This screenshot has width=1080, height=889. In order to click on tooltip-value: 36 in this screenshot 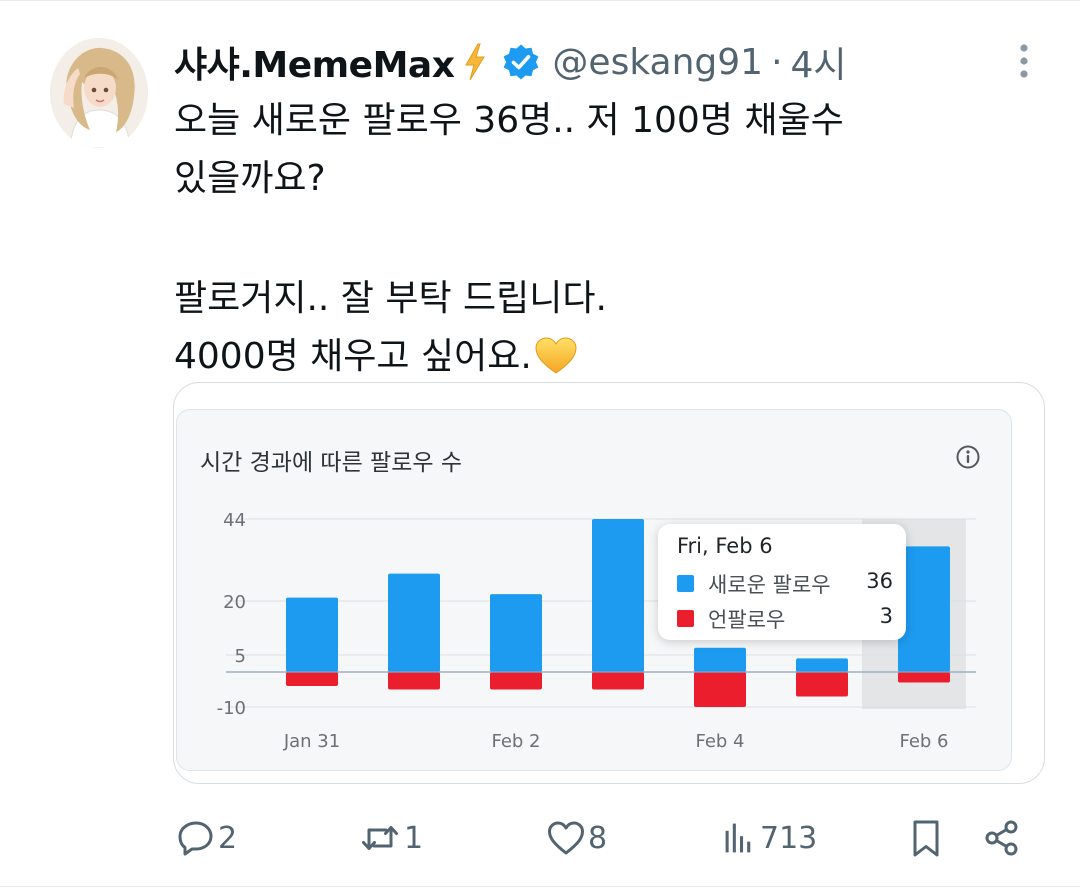, I will do `click(879, 581)`.